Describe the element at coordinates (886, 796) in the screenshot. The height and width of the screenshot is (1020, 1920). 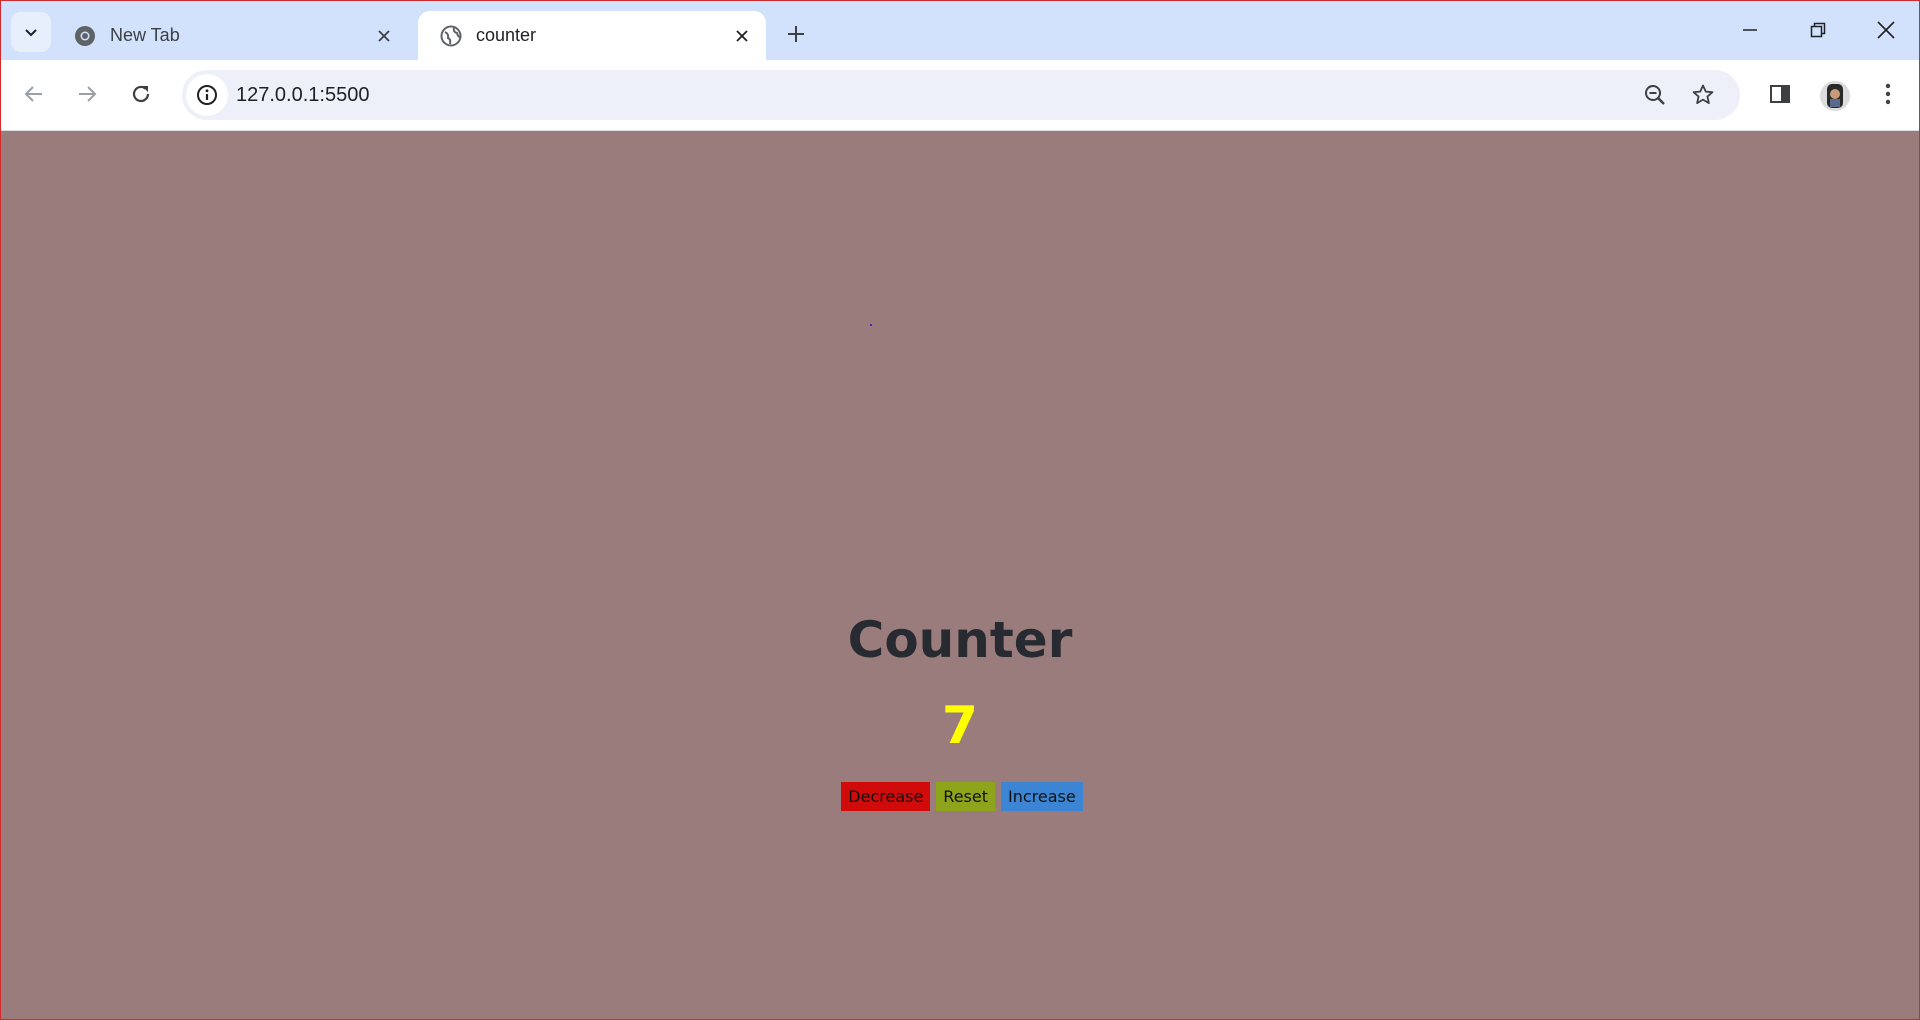
I see `decrease-button: Decrease` at that location.